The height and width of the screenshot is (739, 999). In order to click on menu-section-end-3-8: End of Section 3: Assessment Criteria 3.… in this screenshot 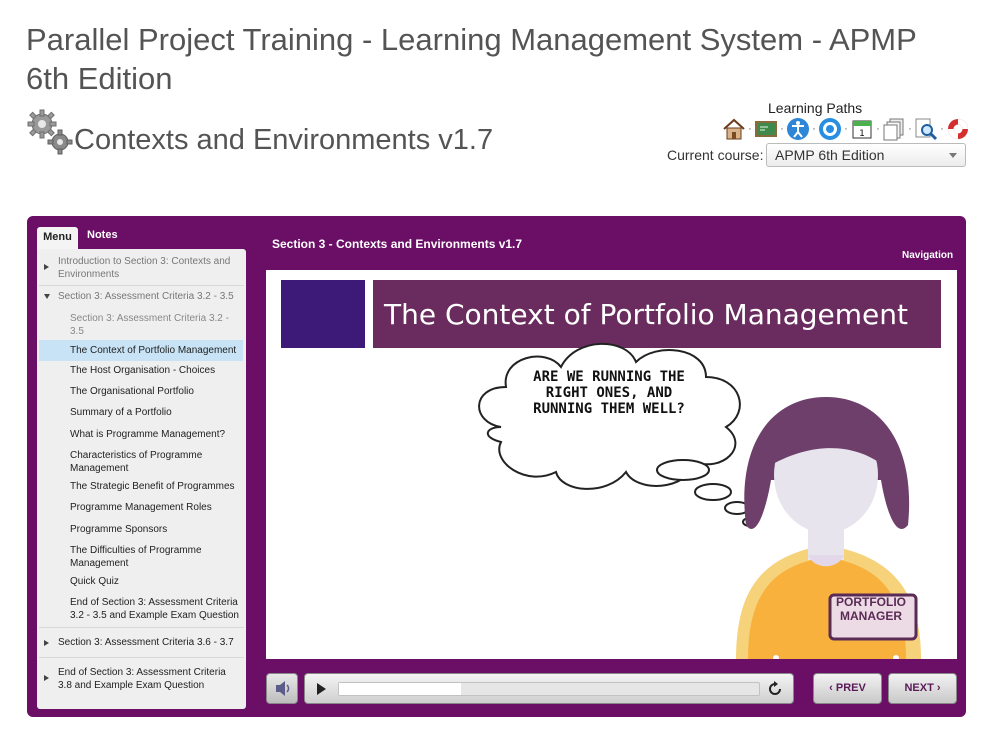, I will do `click(150, 679)`.